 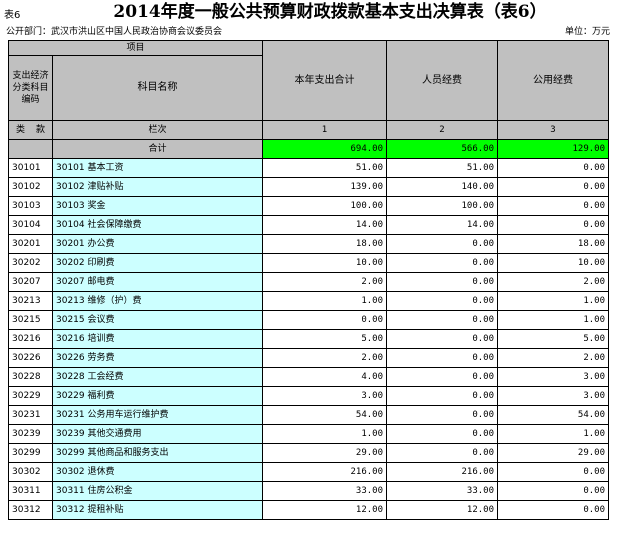 What do you see at coordinates (325, 130) in the screenshot?
I see `header-index-1: 1` at bounding box center [325, 130].